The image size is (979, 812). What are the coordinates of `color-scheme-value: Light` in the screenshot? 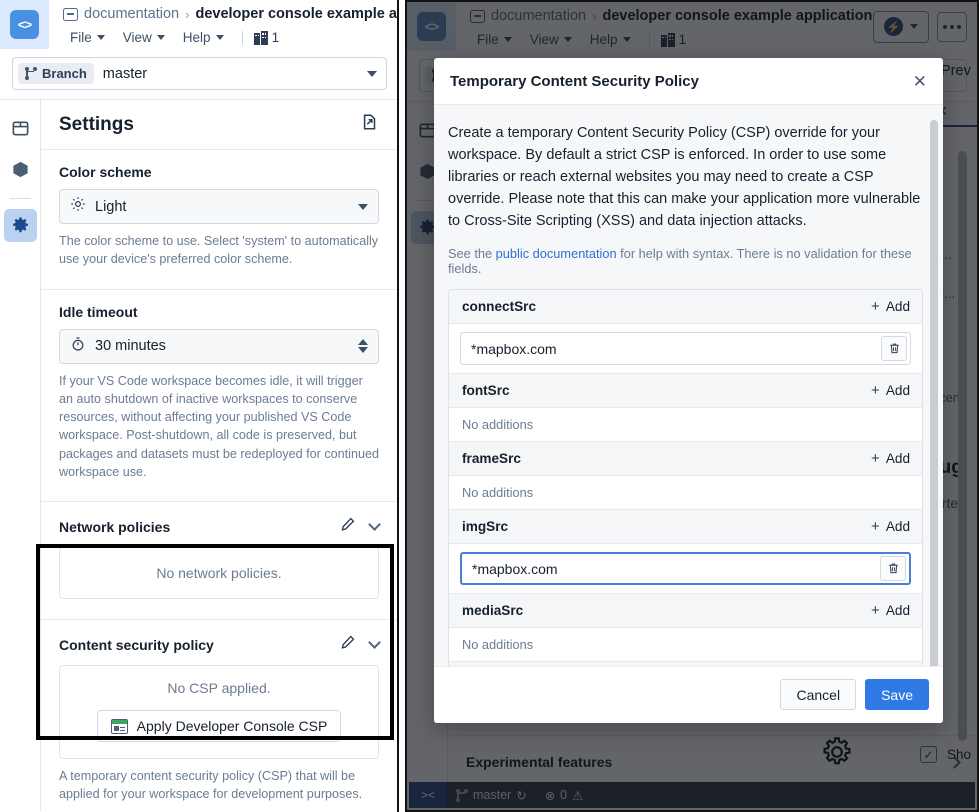 It's located at (111, 206).